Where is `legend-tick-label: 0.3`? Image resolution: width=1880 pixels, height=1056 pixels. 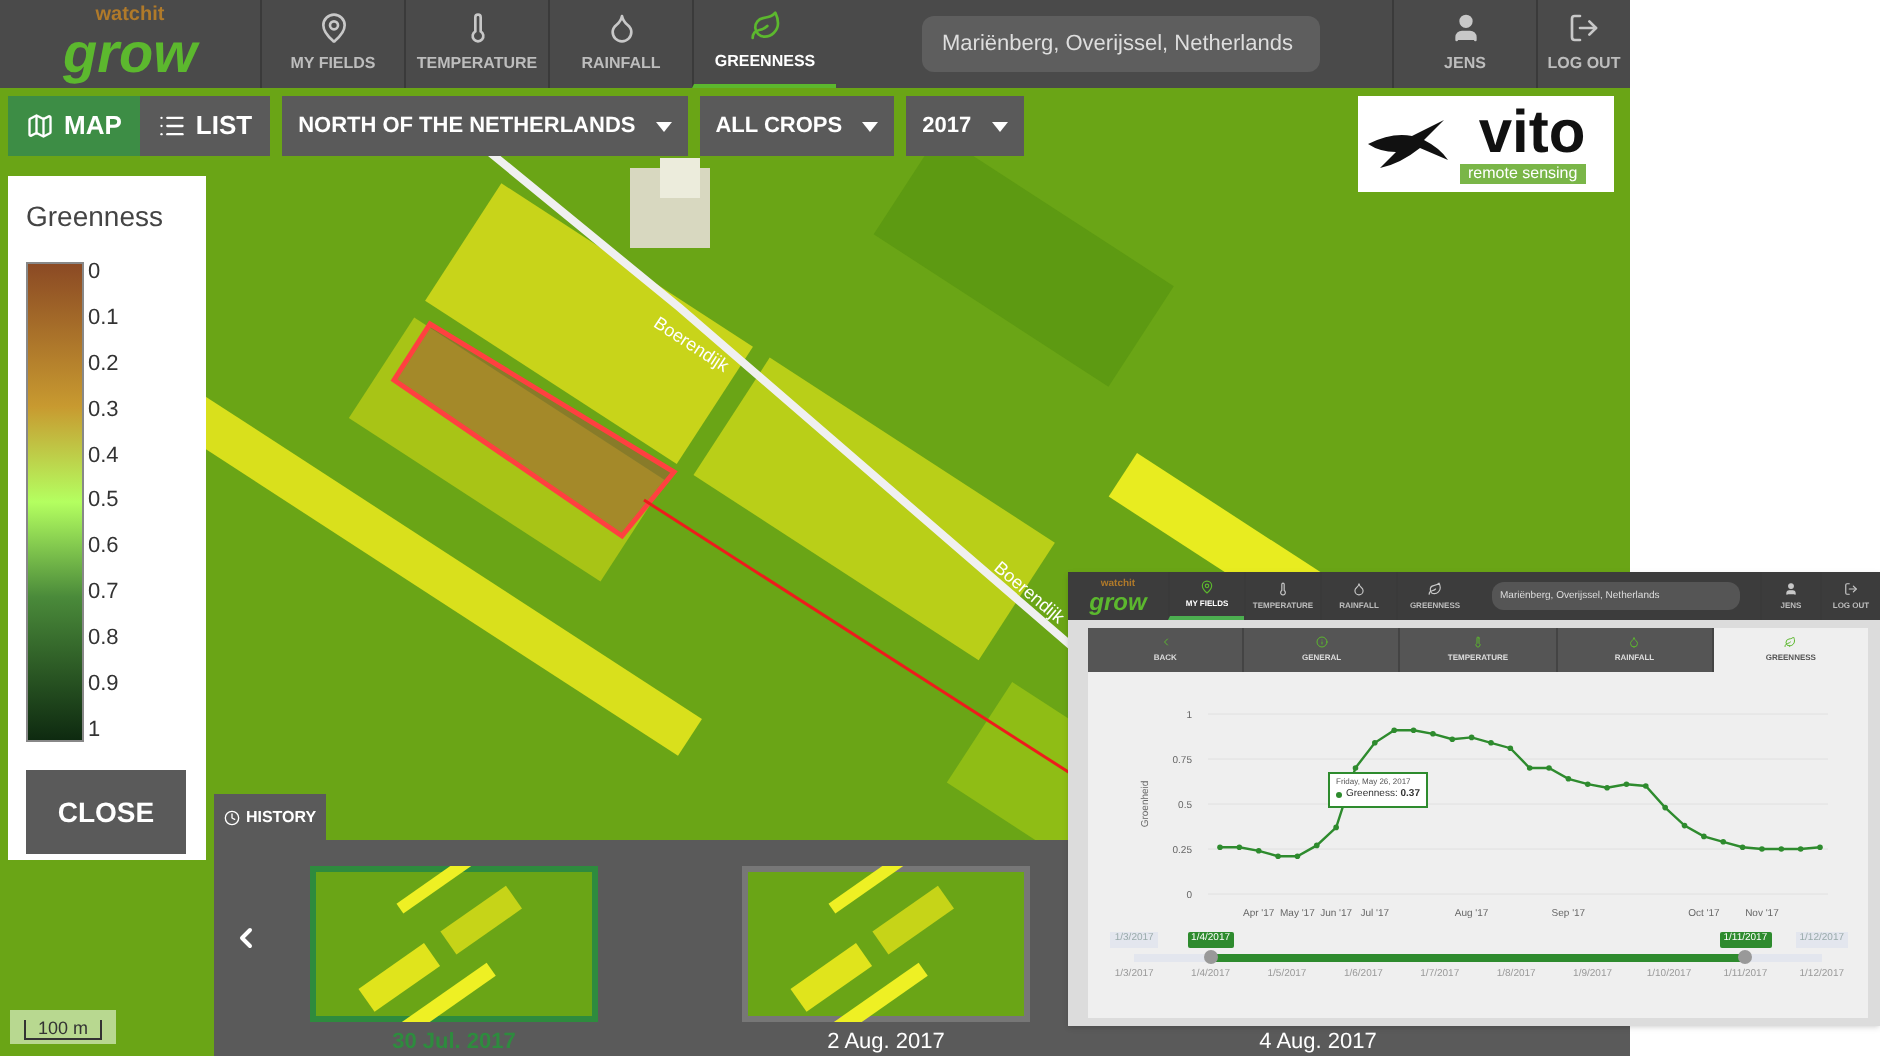
legend-tick-label: 0.3 is located at coordinates (103, 410).